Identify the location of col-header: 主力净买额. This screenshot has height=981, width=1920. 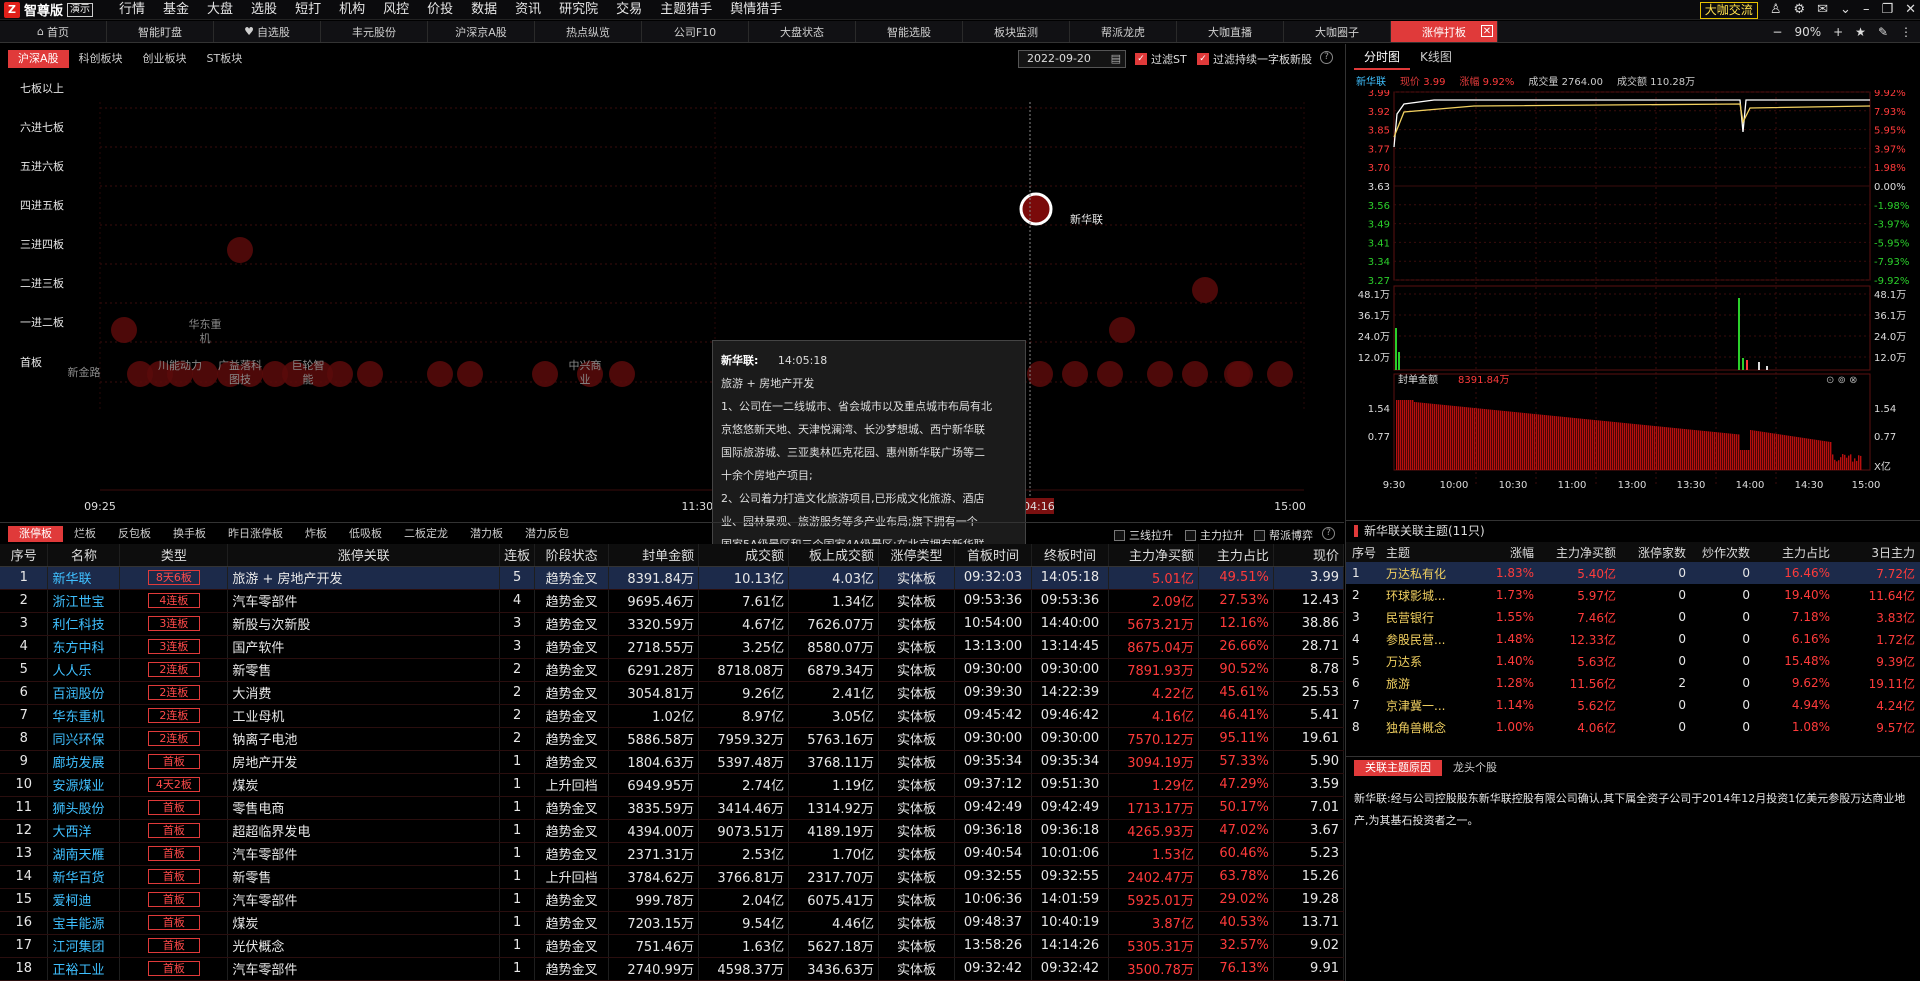
(1153, 555).